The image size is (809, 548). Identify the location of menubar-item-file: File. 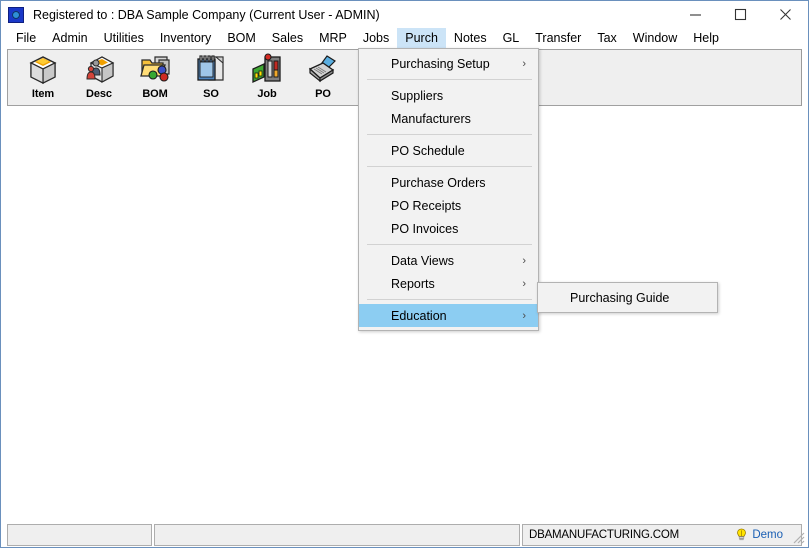
(26, 38).